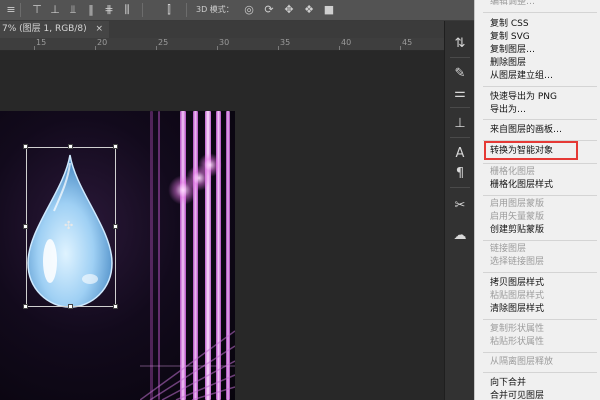 The image size is (600, 400). Describe the element at coordinates (11, 10) in the screenshot. I see `align-bottom-icon: ≡` at that location.